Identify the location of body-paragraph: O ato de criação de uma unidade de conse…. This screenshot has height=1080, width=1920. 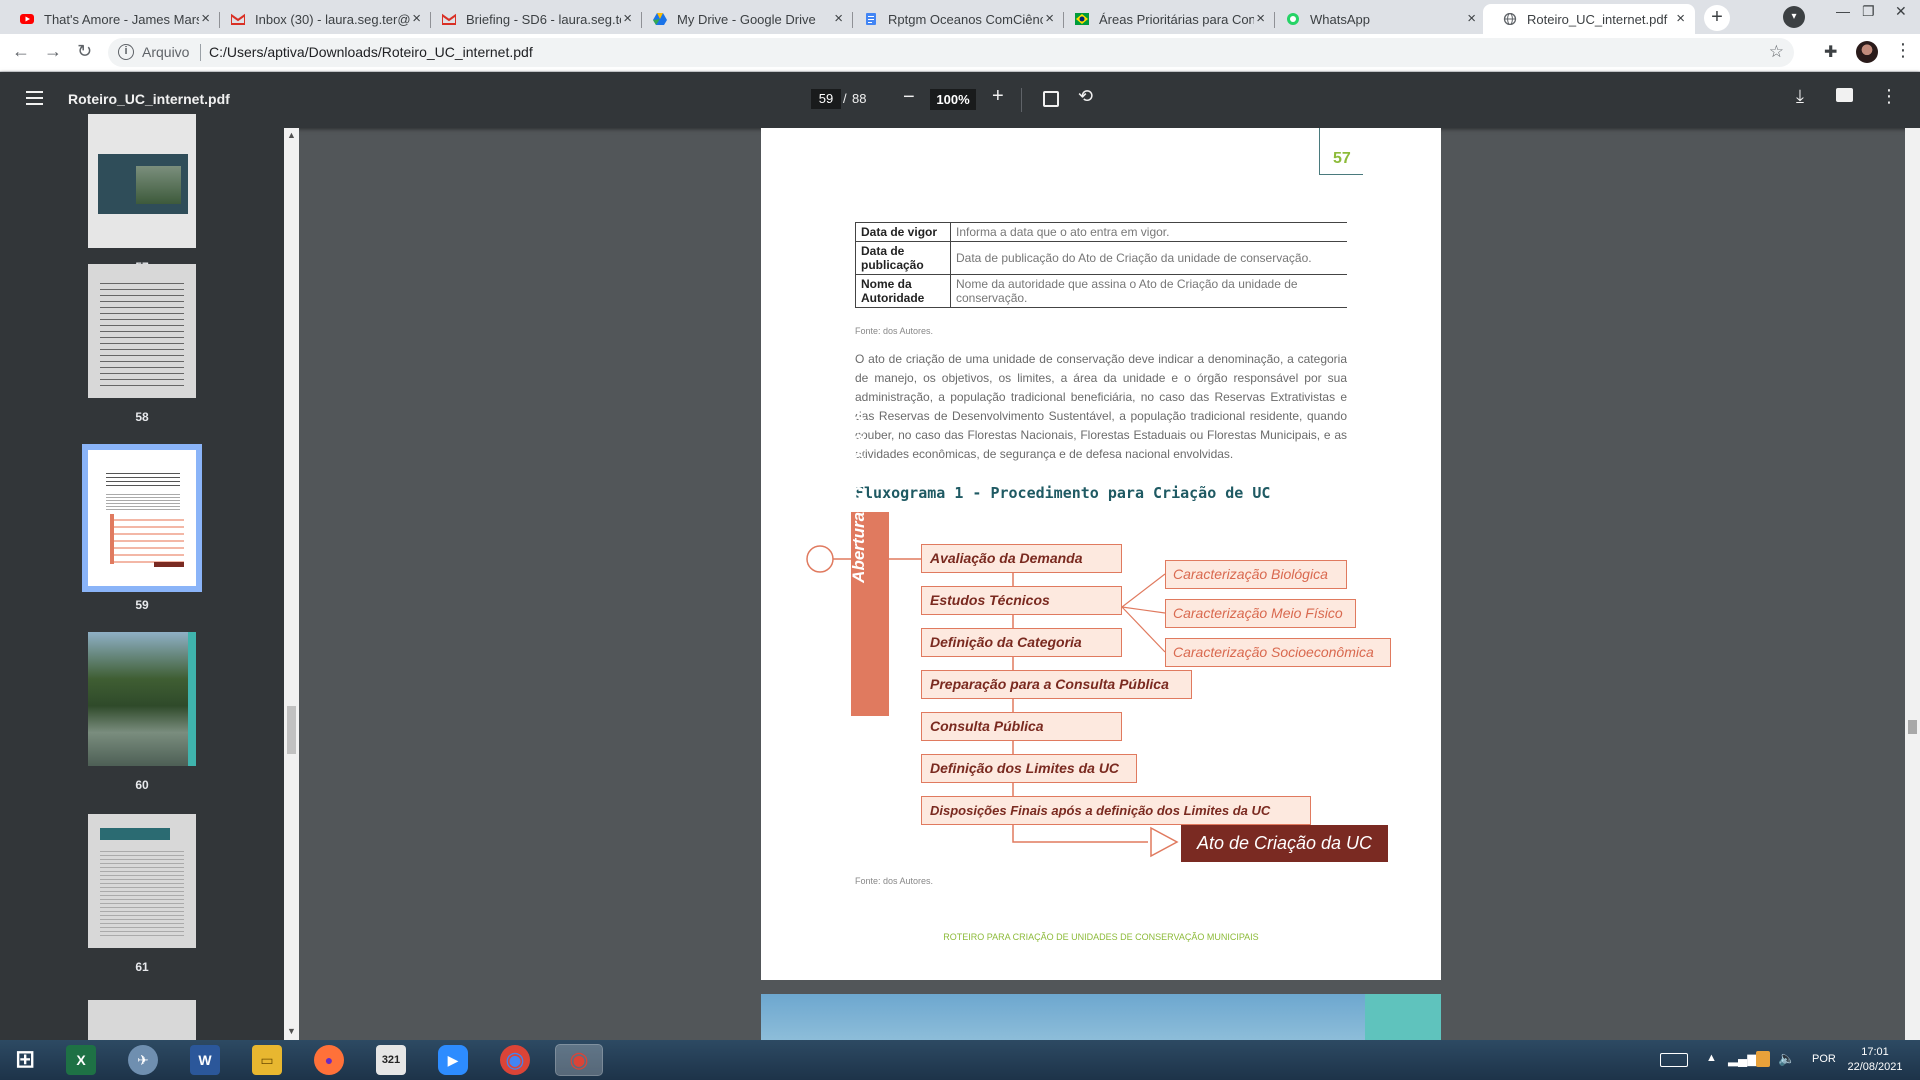
(1101, 406).